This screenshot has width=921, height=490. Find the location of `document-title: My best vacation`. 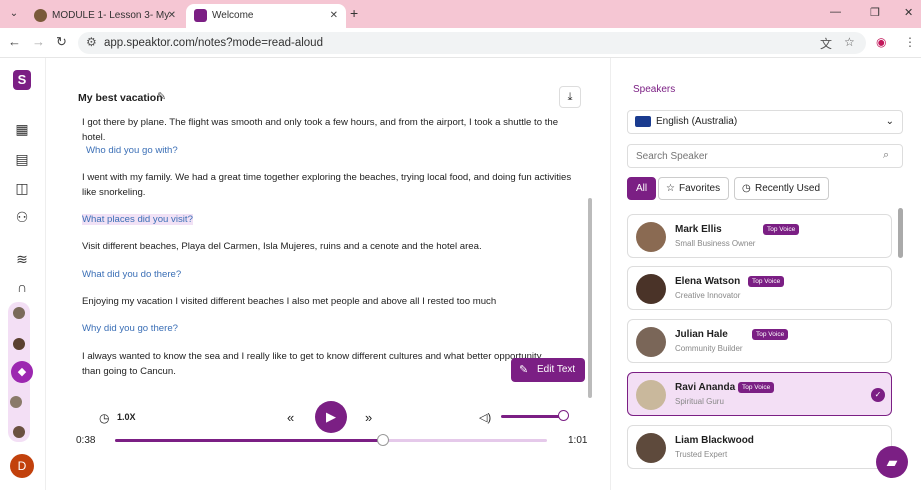

document-title: My best vacation is located at coordinates (120, 98).